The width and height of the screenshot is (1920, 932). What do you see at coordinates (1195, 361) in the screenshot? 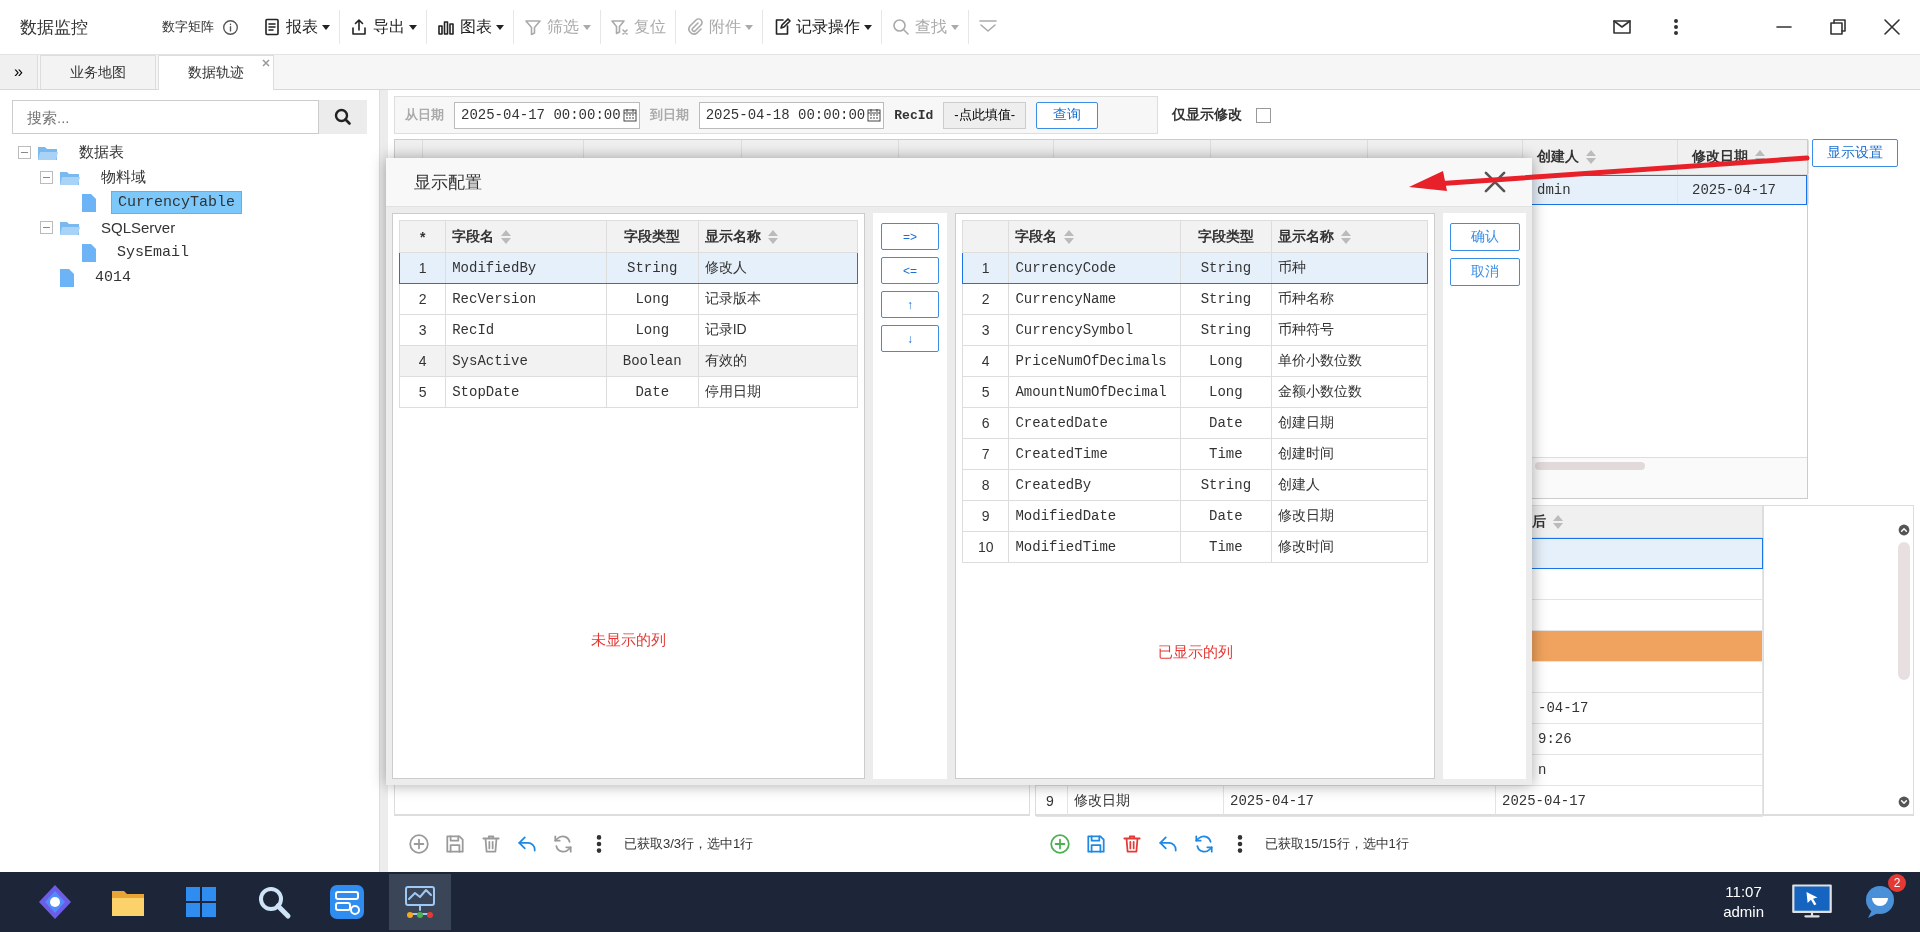
I see `table-row: 4 PriceNumOfDecimals Long 单价小数位数` at bounding box center [1195, 361].